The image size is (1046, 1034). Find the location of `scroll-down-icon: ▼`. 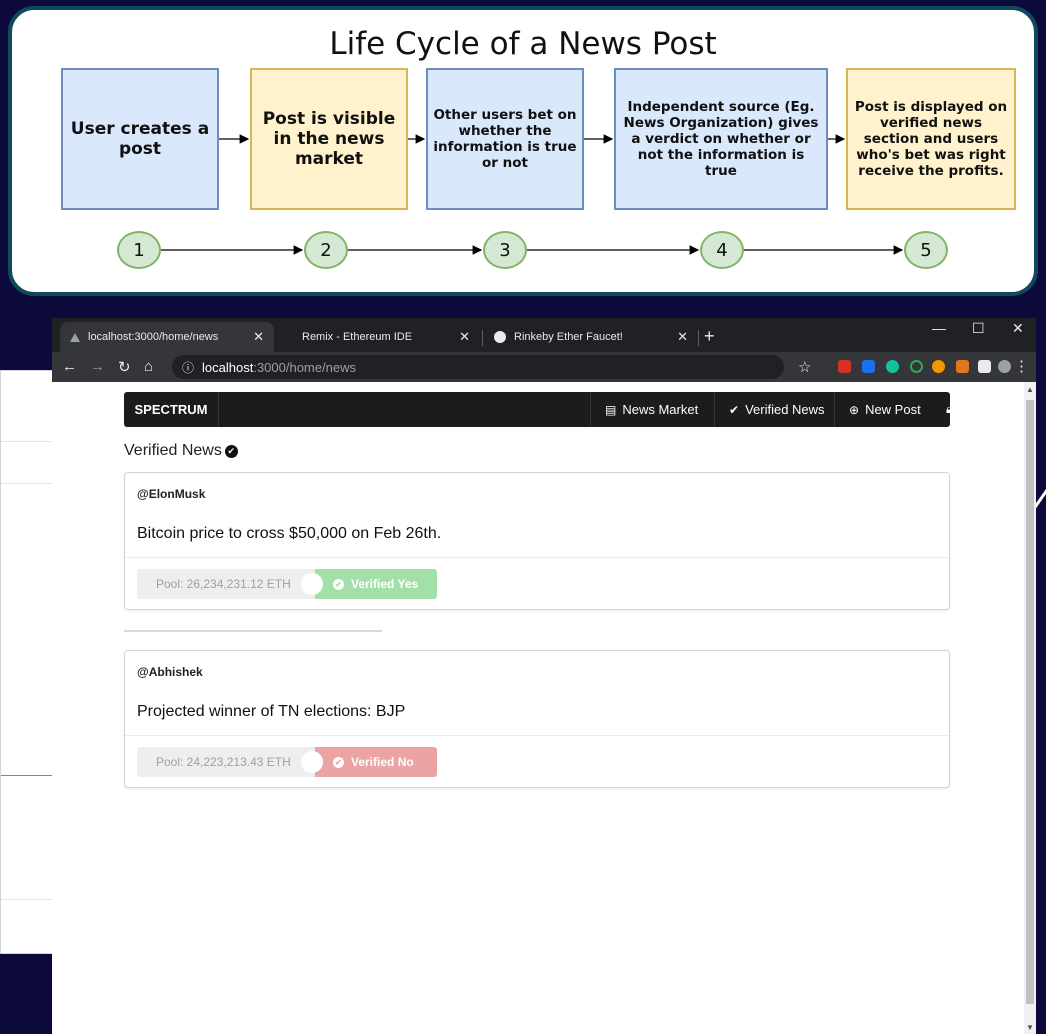

scroll-down-icon: ▼ is located at coordinates (1030, 1027).